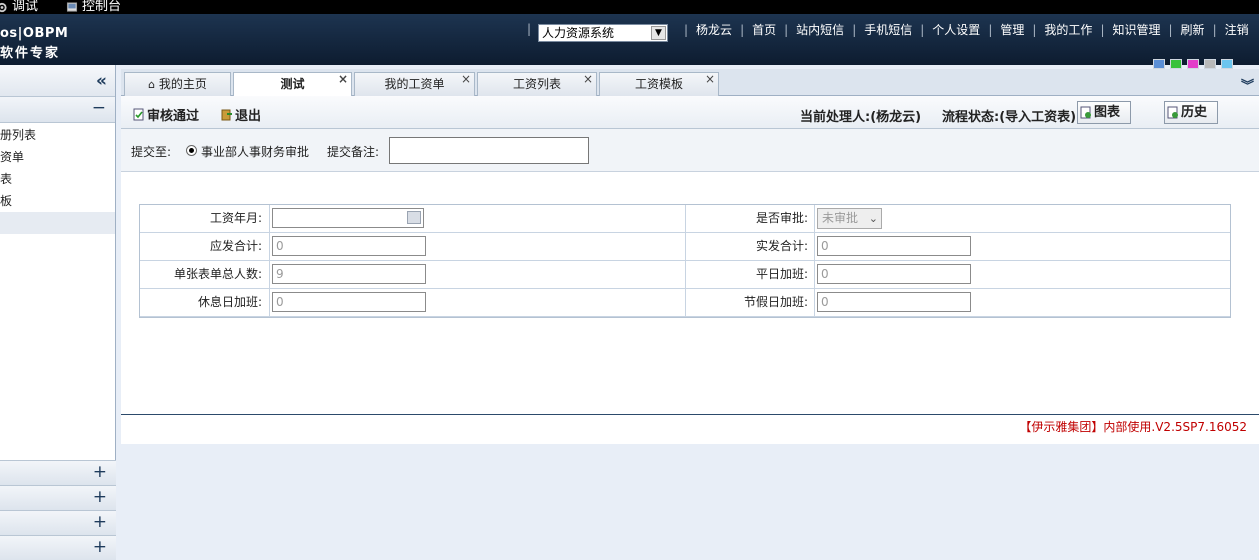 The height and width of the screenshot is (560, 1259). What do you see at coordinates (690, 112) in the screenshot?
I see `form-toolbar: 审核通过 退出 当前处理人:(杨龙云) 流程状态:(导入工资表) 图表 历史` at bounding box center [690, 112].